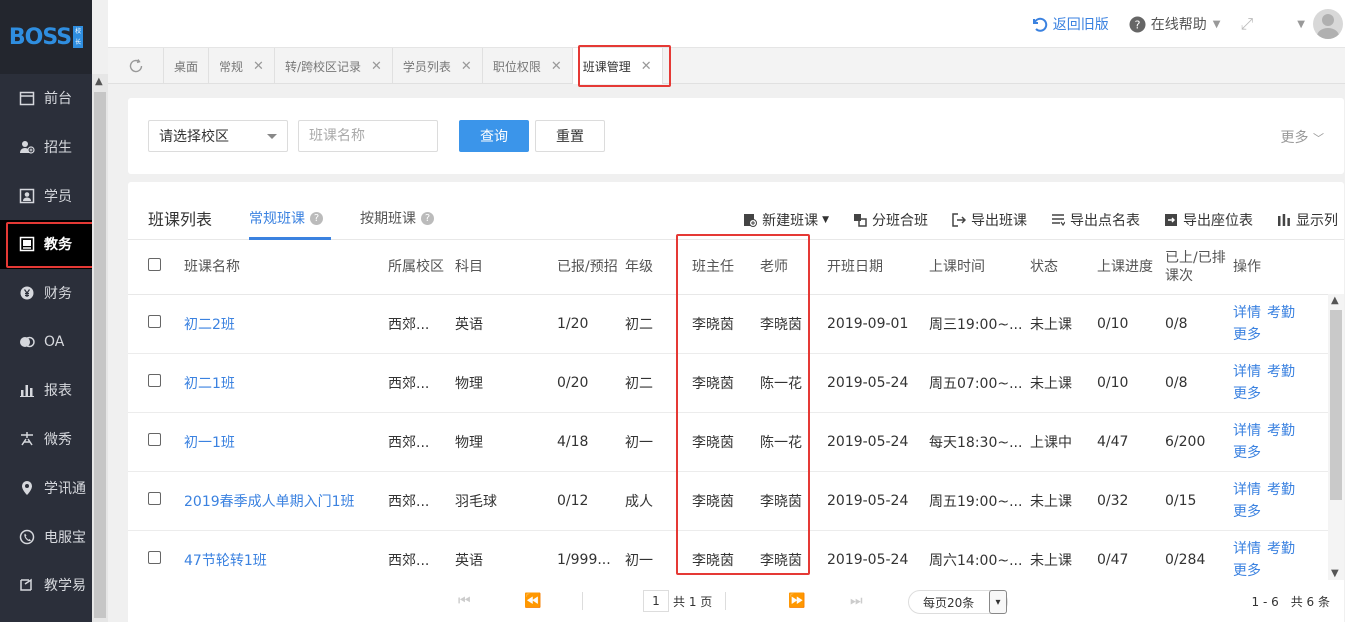 Image resolution: width=1345 pixels, height=622 pixels. I want to click on export-roll-button: 导出点名表, so click(1095, 220).